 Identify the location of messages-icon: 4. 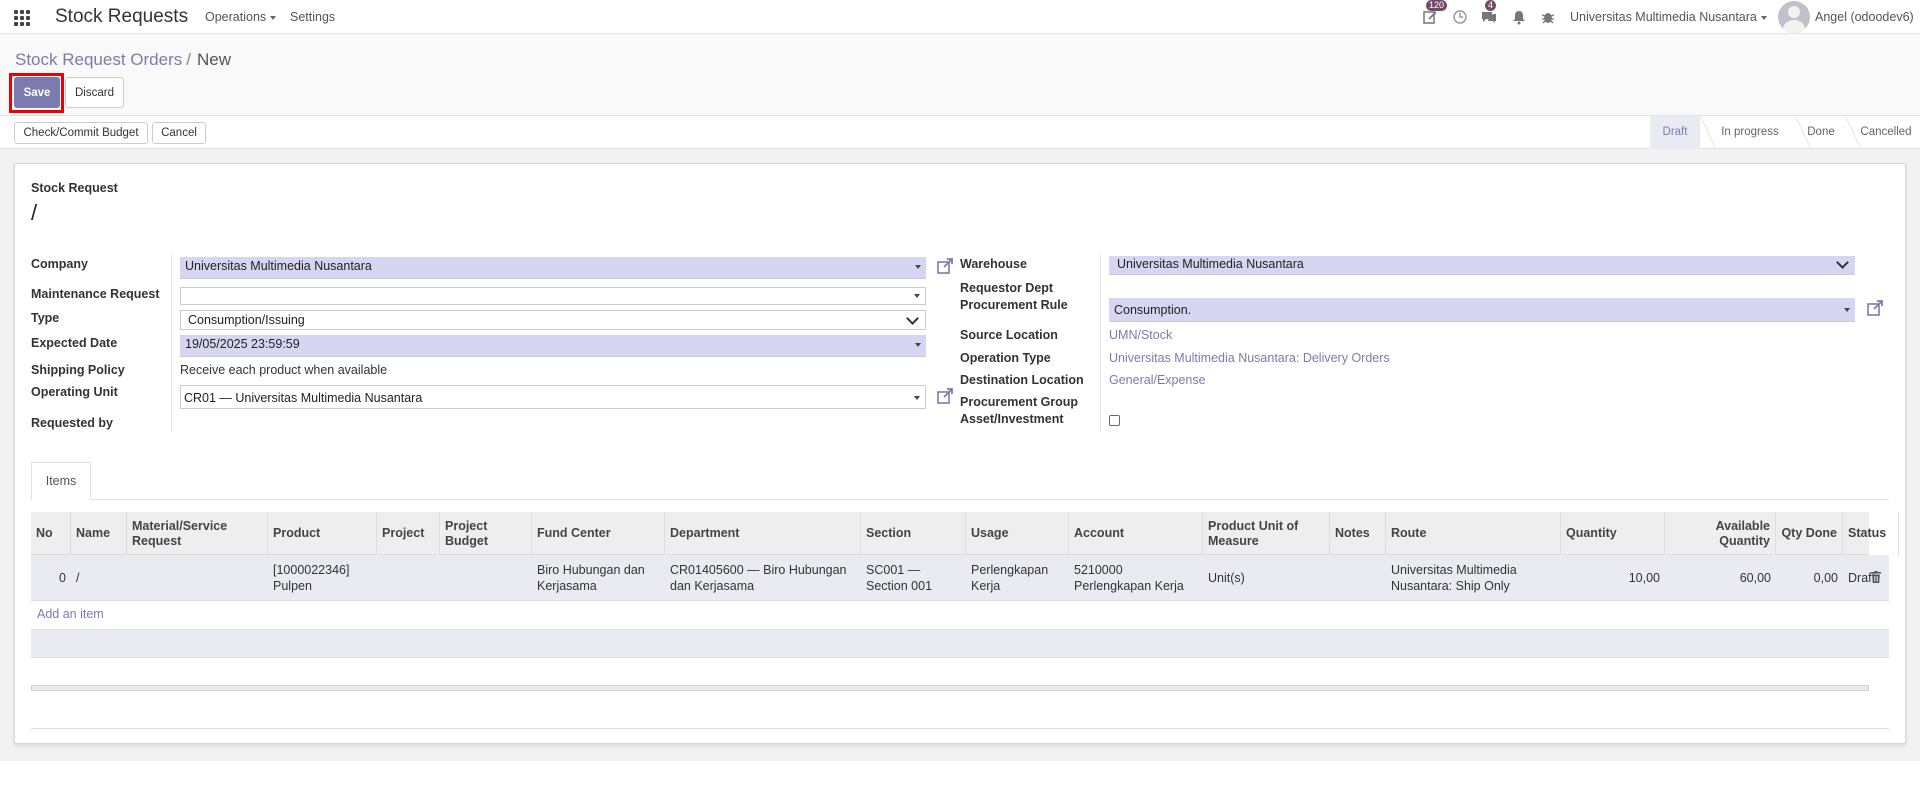
(1489, 12).